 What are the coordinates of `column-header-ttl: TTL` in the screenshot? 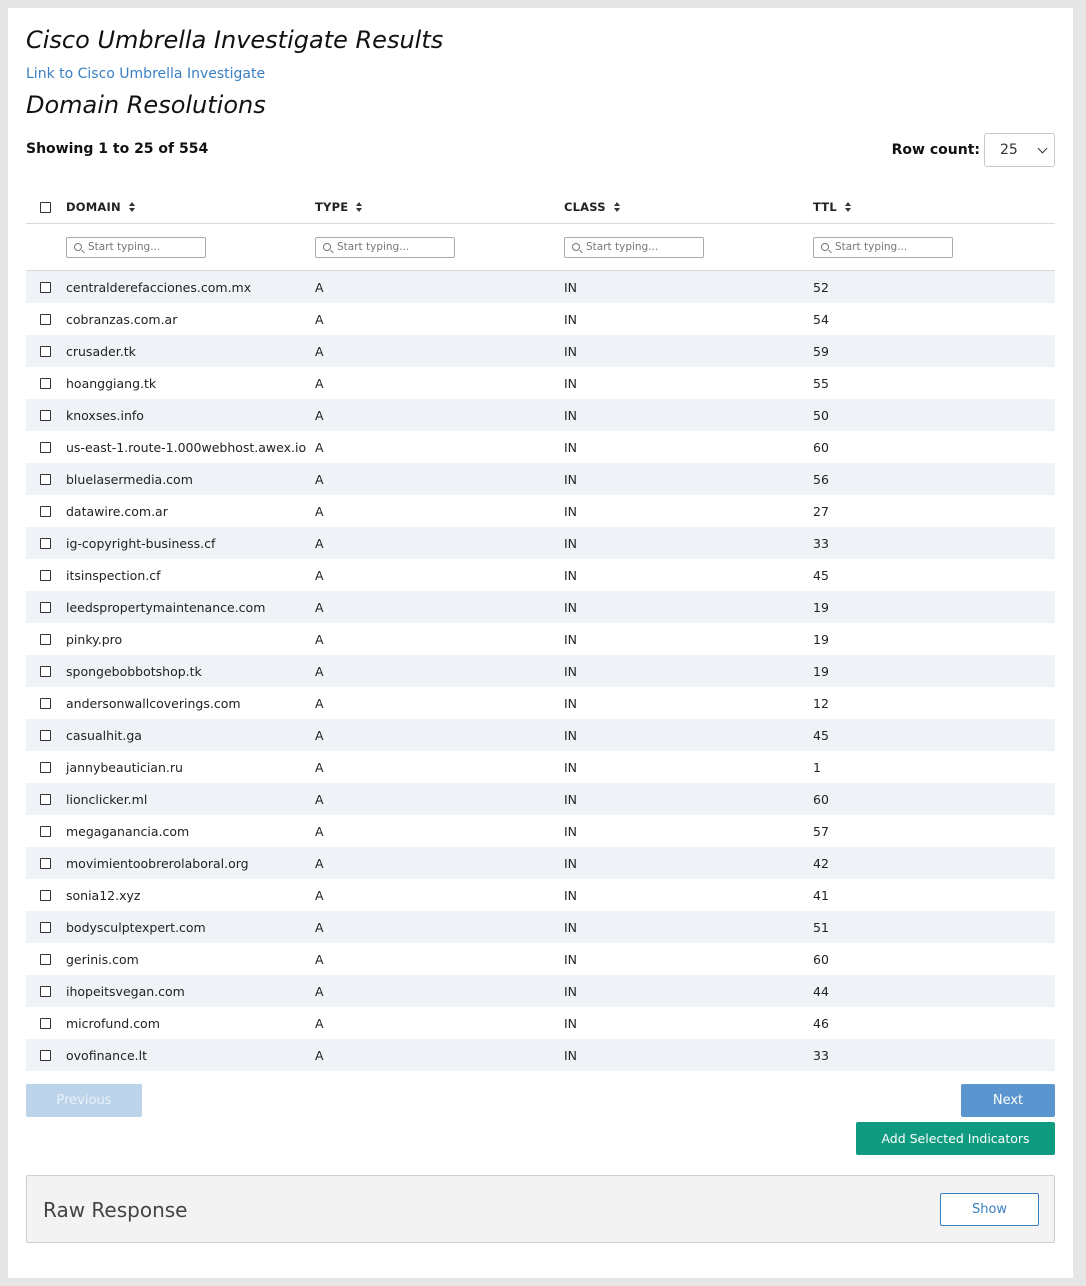 It's located at (934, 207).